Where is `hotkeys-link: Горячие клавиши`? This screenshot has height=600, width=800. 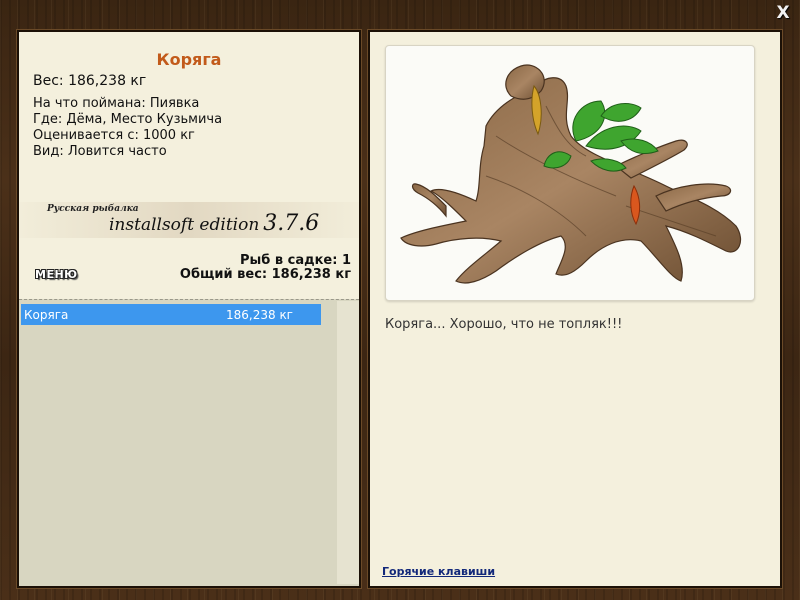
hotkeys-link: Горячие клавиши is located at coordinates (438, 571).